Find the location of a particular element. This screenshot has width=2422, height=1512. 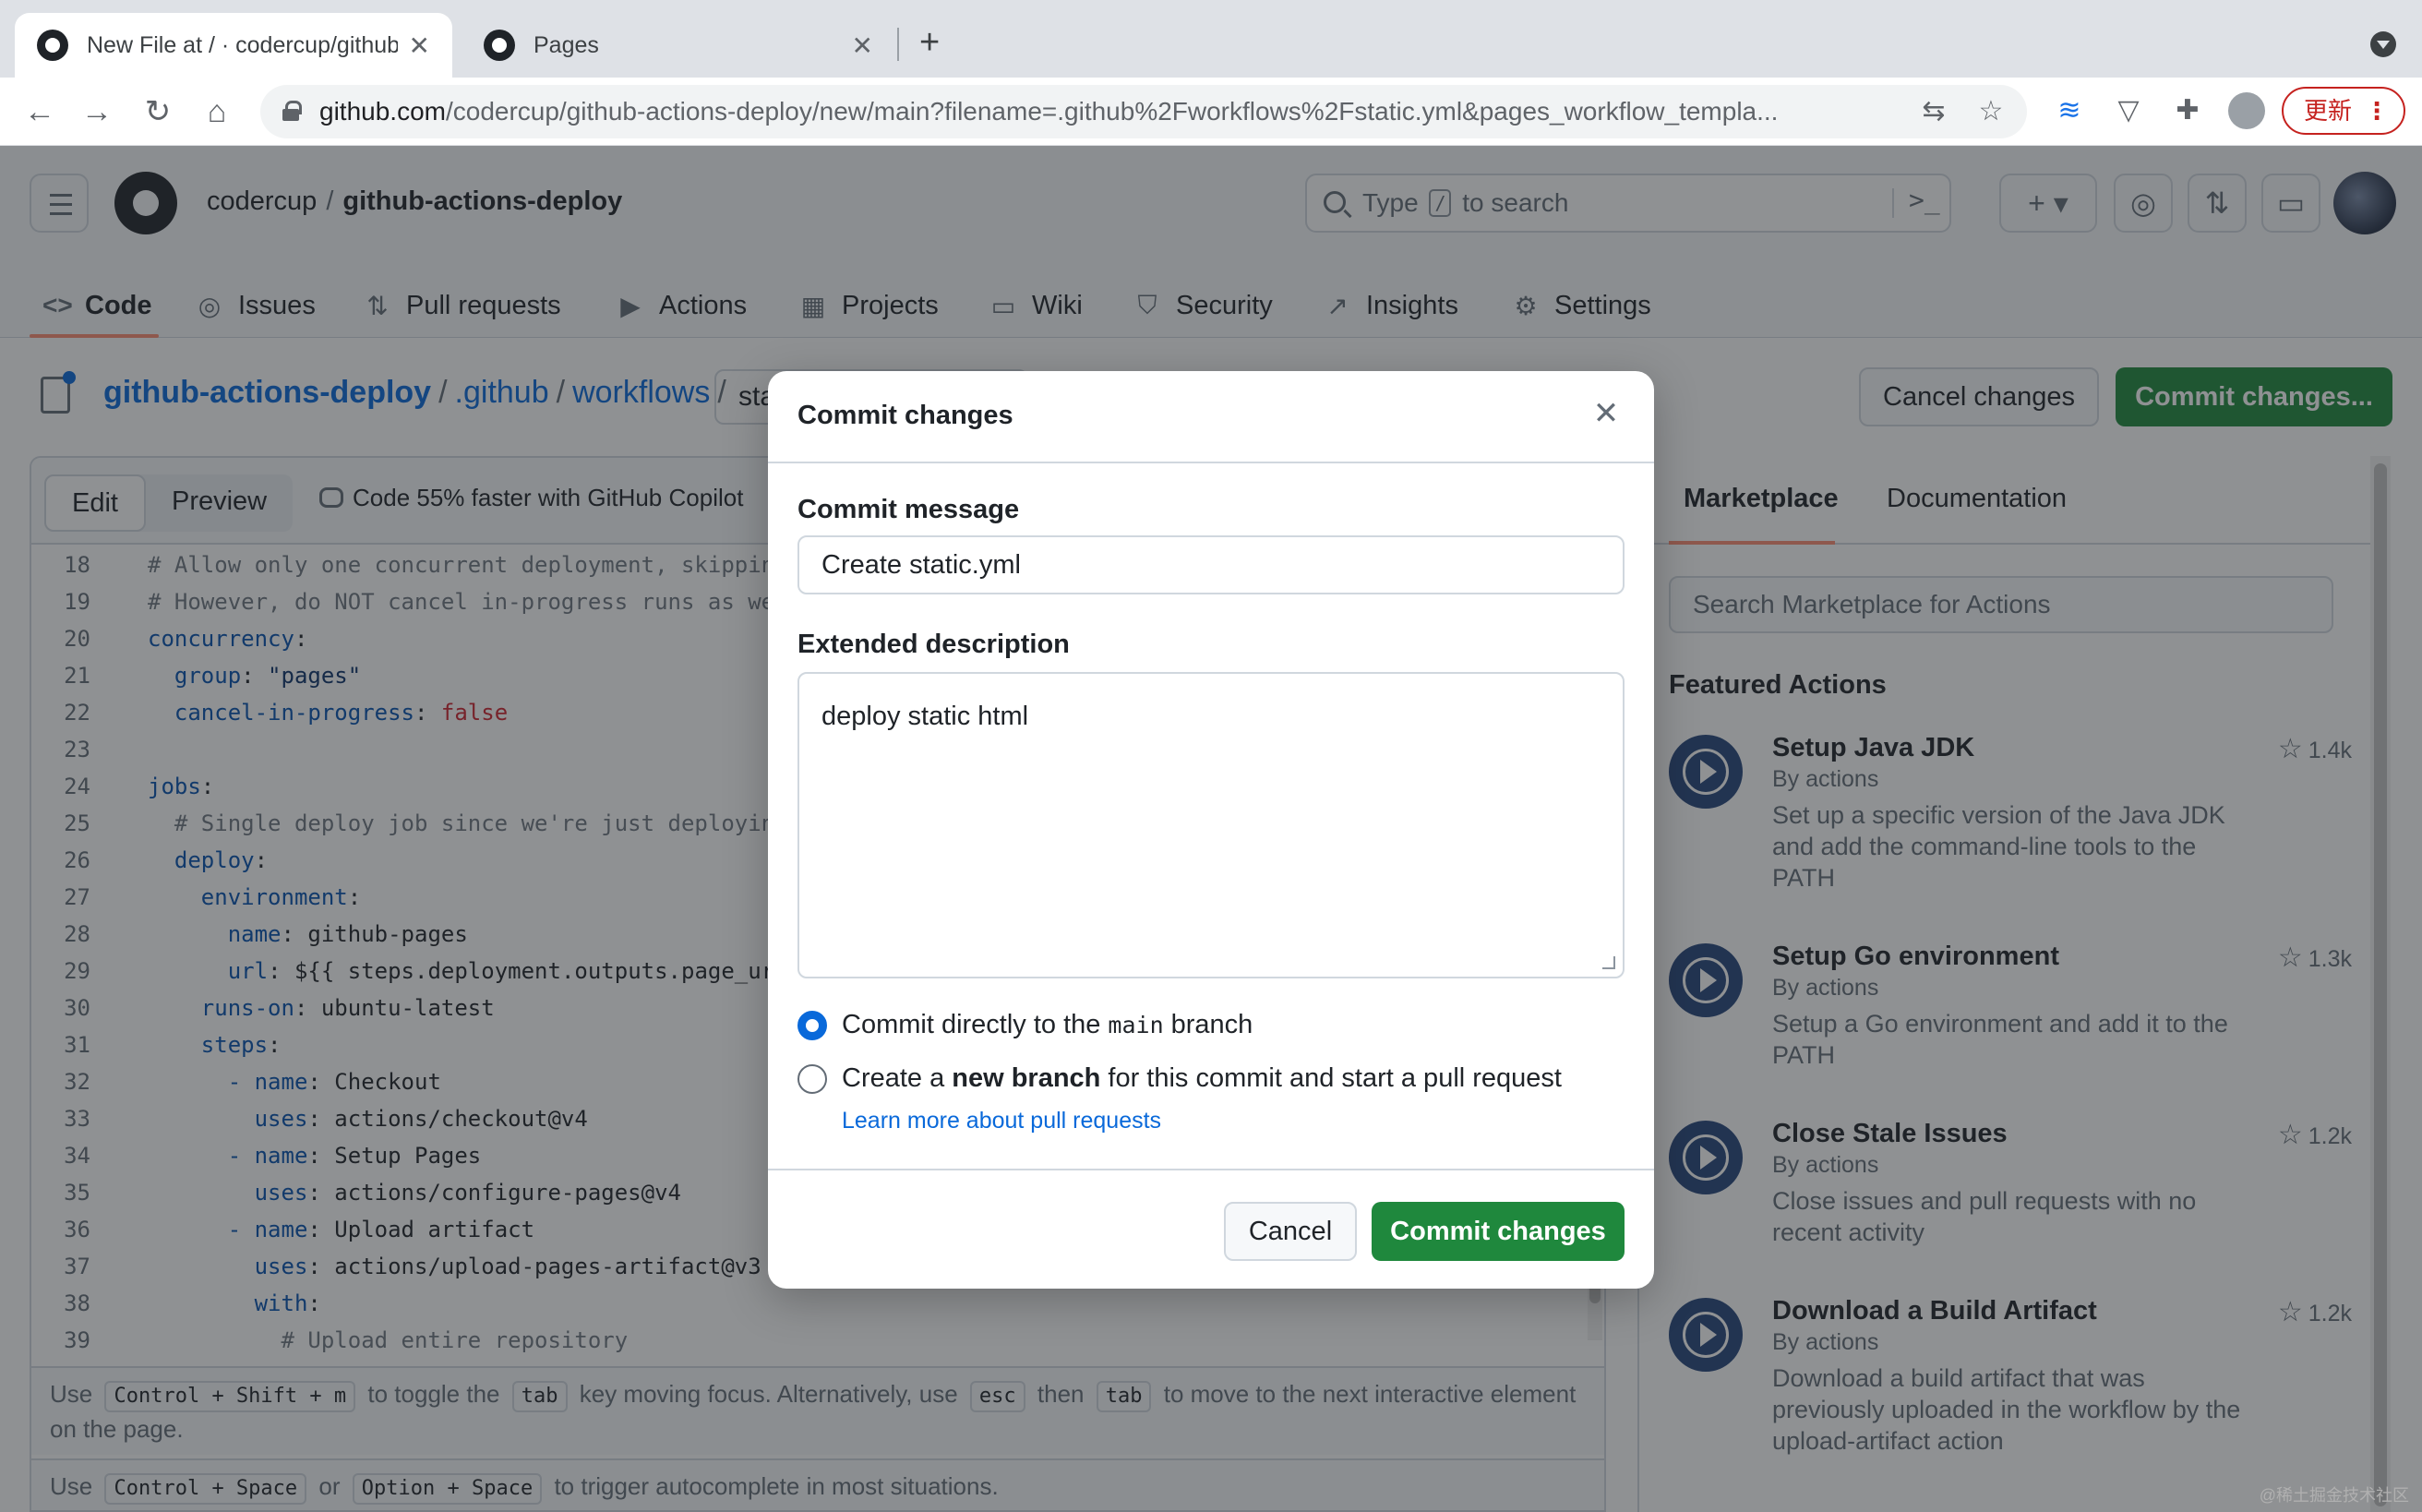

profile-icon is located at coordinates (2246, 110).